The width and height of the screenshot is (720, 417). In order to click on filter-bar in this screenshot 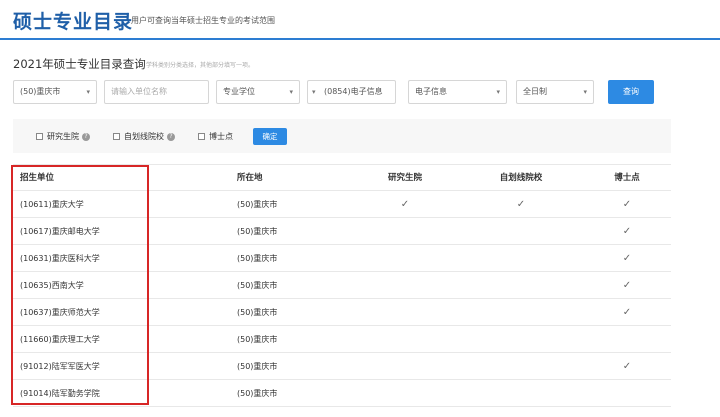, I will do `click(342, 136)`.